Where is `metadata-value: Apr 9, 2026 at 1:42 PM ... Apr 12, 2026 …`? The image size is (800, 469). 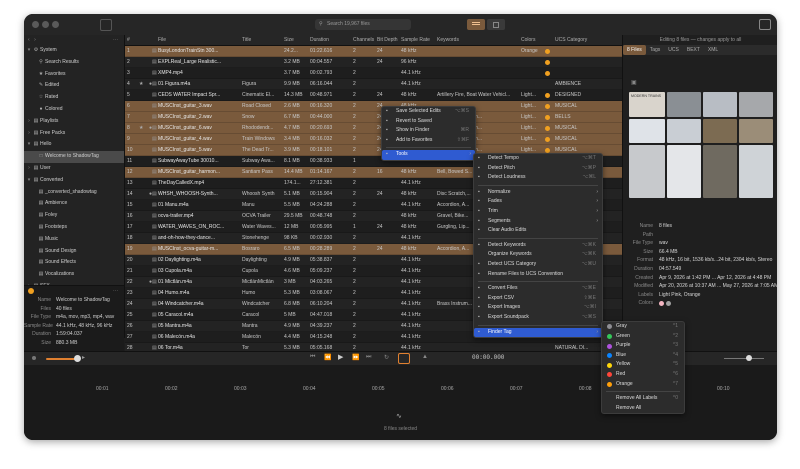 metadata-value: Apr 9, 2026 at 1:42 PM ... Apr 12, 2026 … is located at coordinates (715, 278).